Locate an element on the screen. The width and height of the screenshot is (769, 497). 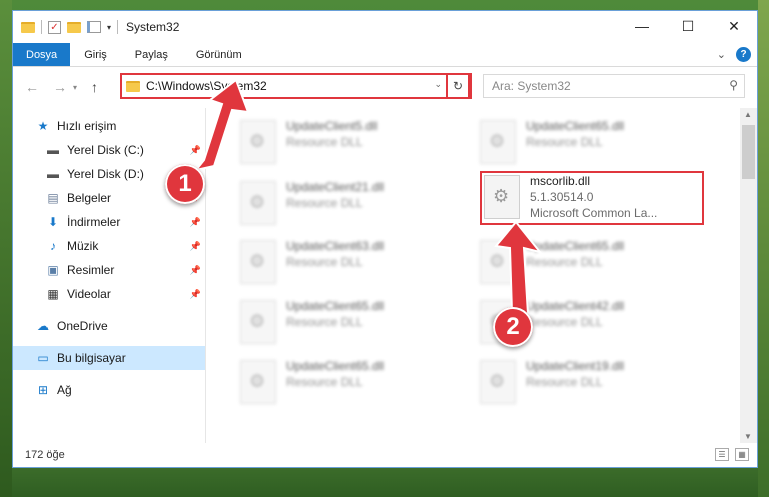
callout-badge-1: 1 is located at coordinates (185, 184).